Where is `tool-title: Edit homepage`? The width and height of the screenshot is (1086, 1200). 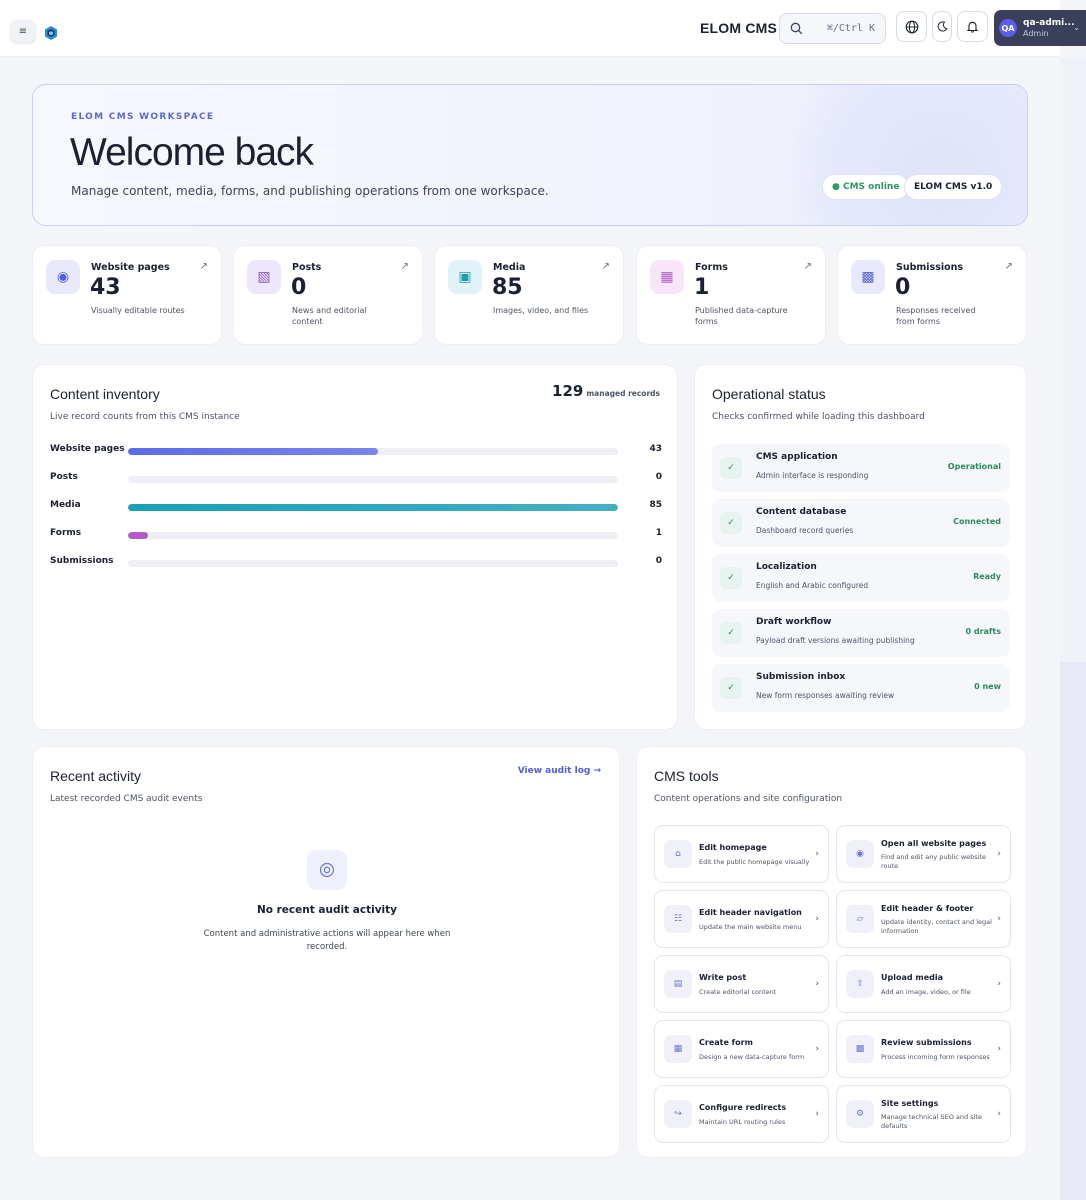 tool-title: Edit homepage is located at coordinates (733, 847).